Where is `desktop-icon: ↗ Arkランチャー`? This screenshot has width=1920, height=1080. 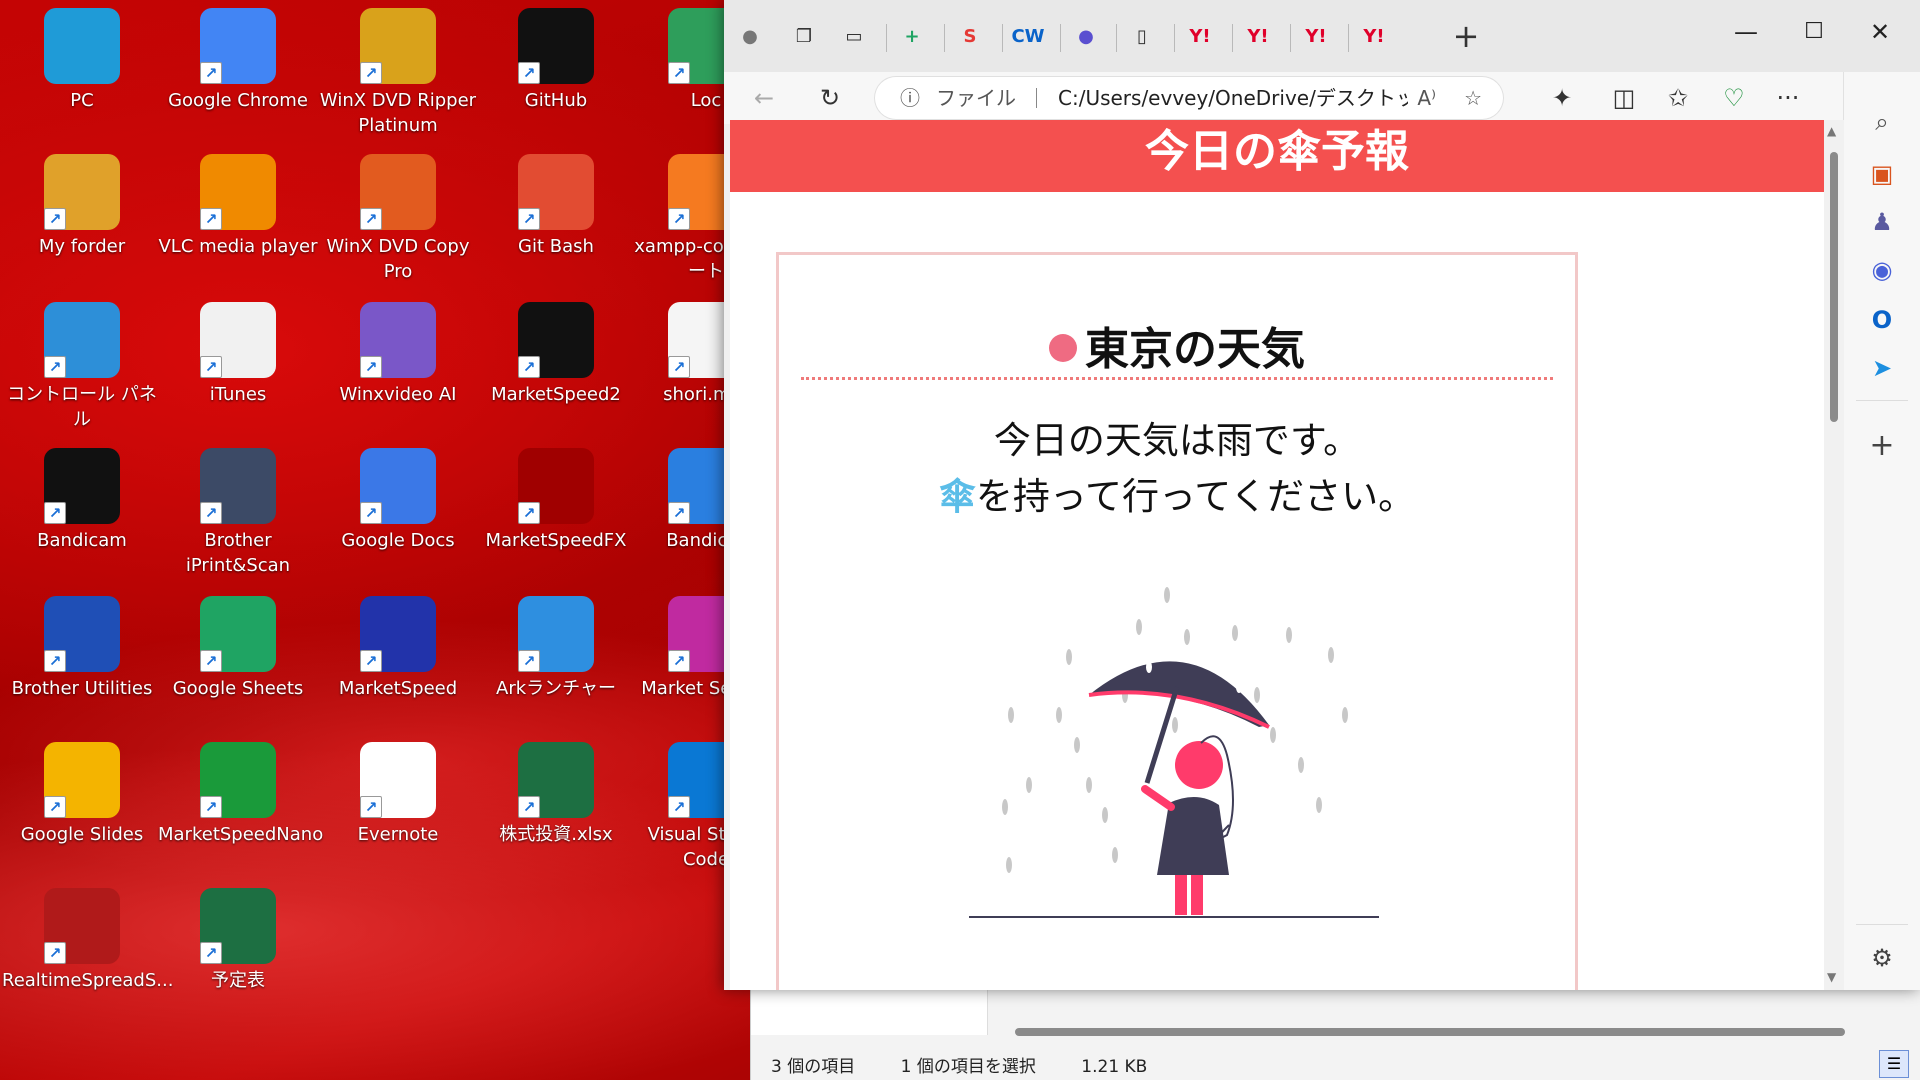
desktop-icon: ↗ Arkランチャー is located at coordinates (556, 644).